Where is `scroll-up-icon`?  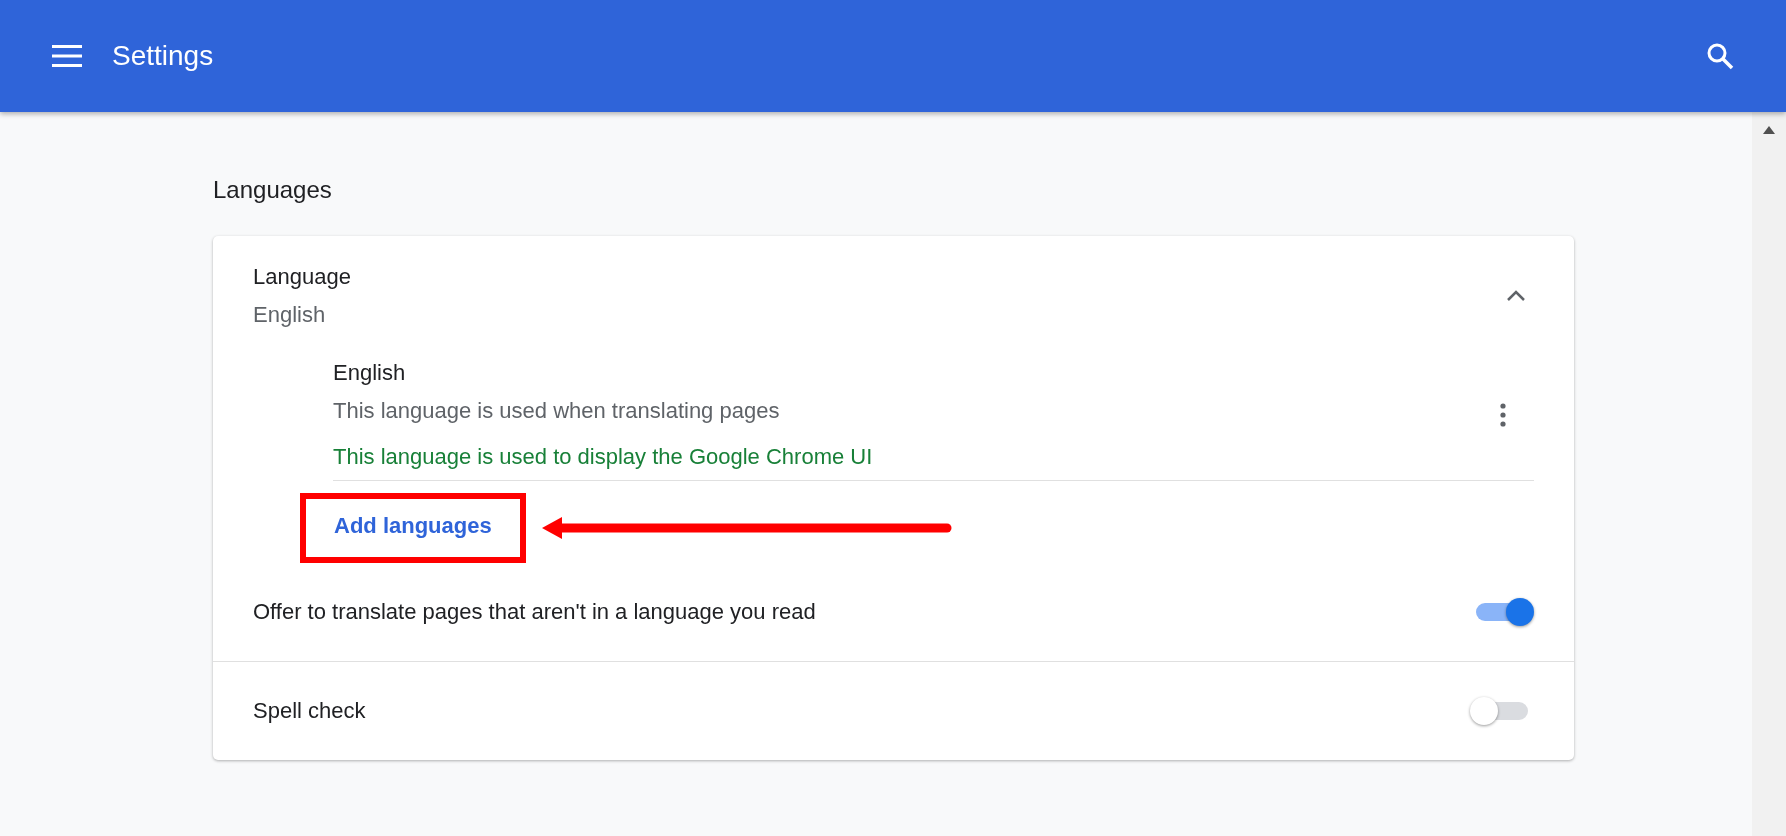
scroll-up-icon is located at coordinates (1769, 130).